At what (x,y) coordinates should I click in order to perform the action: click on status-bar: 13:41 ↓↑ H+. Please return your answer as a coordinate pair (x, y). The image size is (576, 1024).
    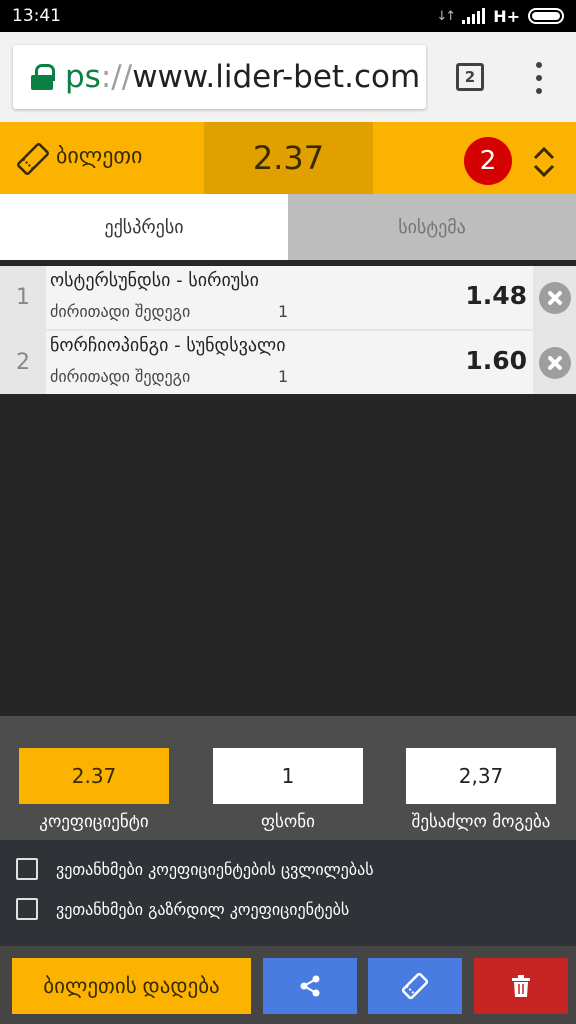
    Looking at the image, I should click on (288, 16).